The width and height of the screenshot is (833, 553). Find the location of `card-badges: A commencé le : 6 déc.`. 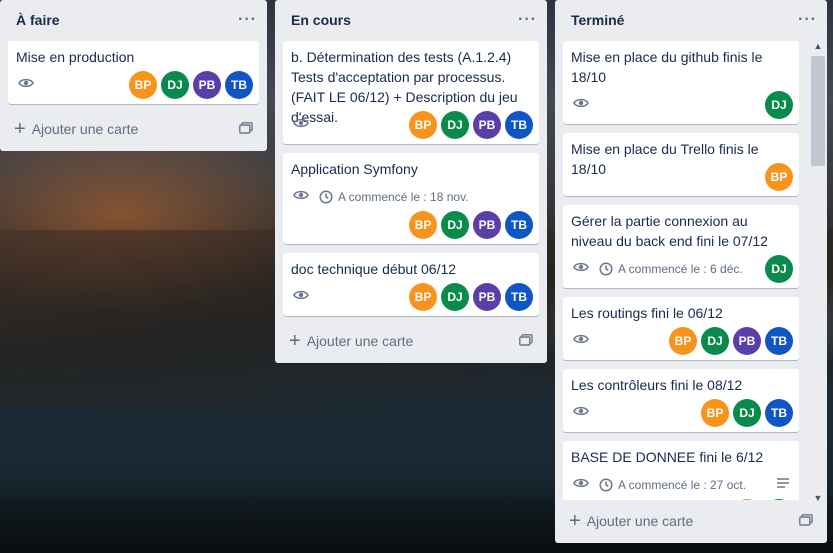

card-badges: A commencé le : 6 déc. is located at coordinates (658, 269).